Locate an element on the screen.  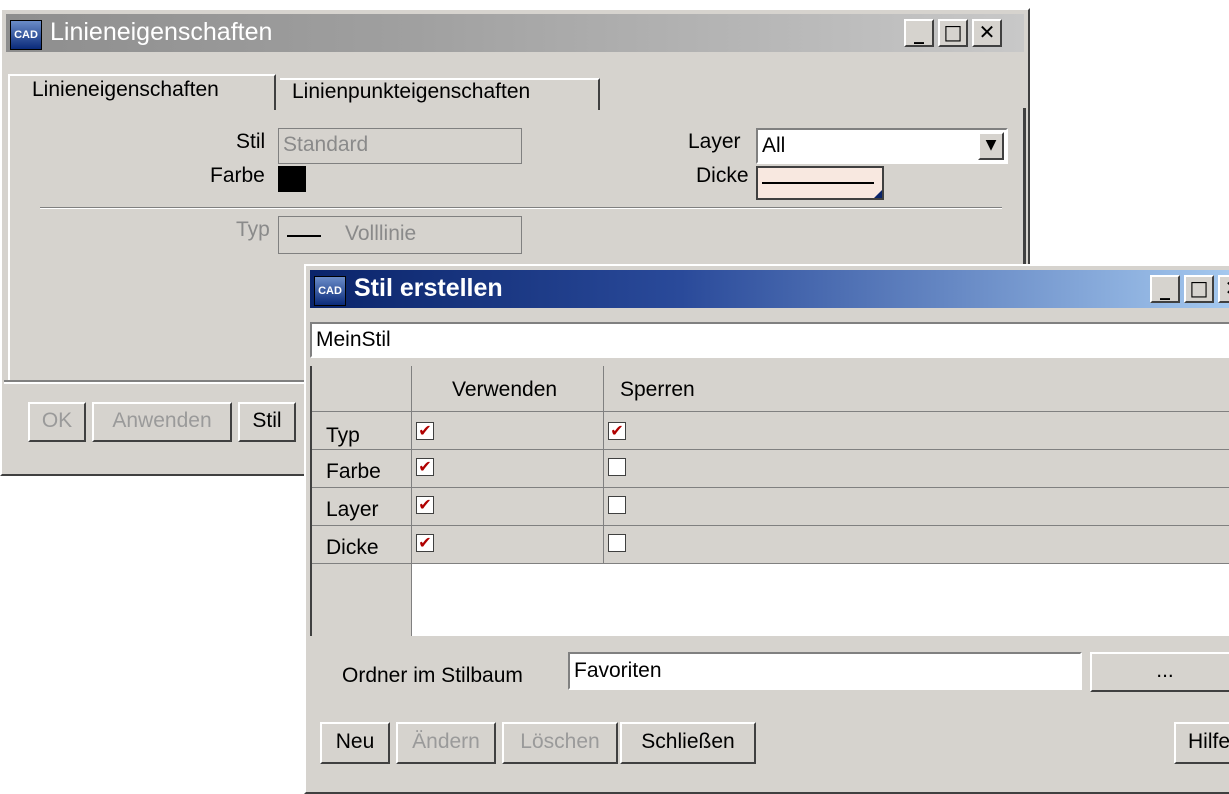
typ-value: Volllinie is located at coordinates (381, 233).